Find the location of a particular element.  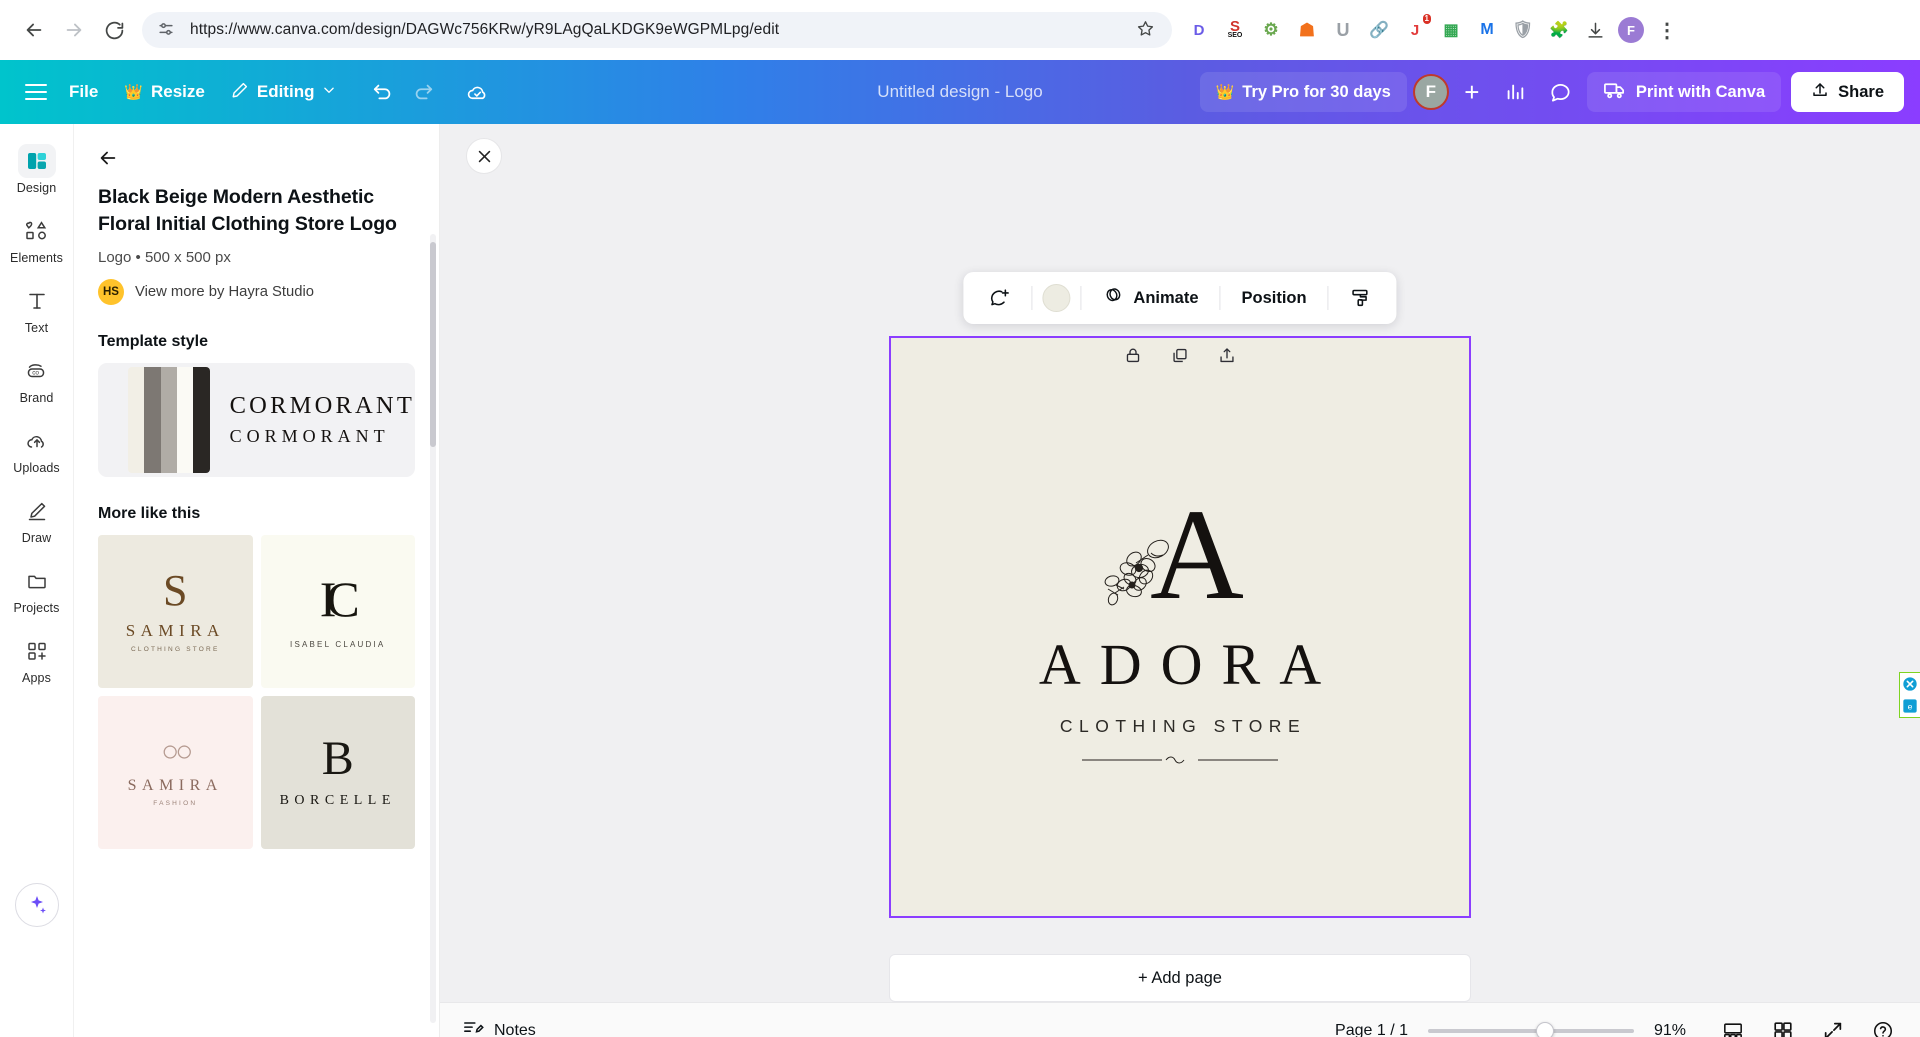

logo-monogram-group: A is located at coordinates (1174, 554).